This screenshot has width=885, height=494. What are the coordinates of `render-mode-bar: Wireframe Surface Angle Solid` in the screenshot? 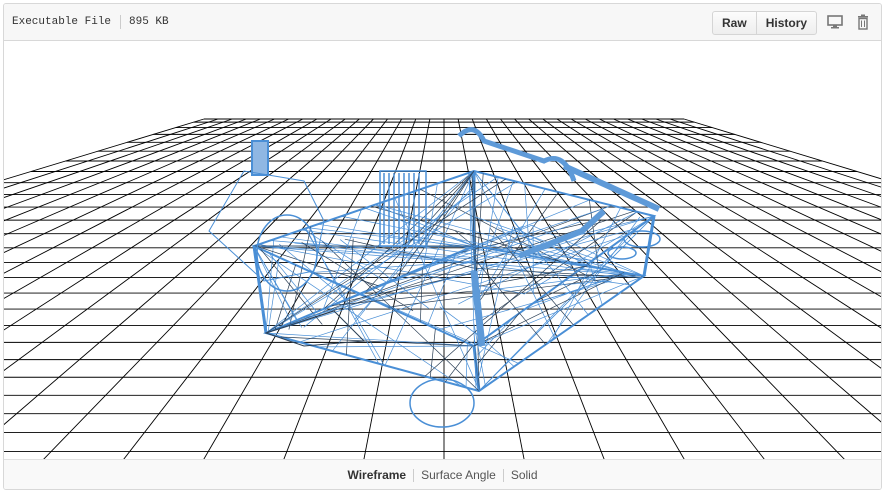 It's located at (442, 474).